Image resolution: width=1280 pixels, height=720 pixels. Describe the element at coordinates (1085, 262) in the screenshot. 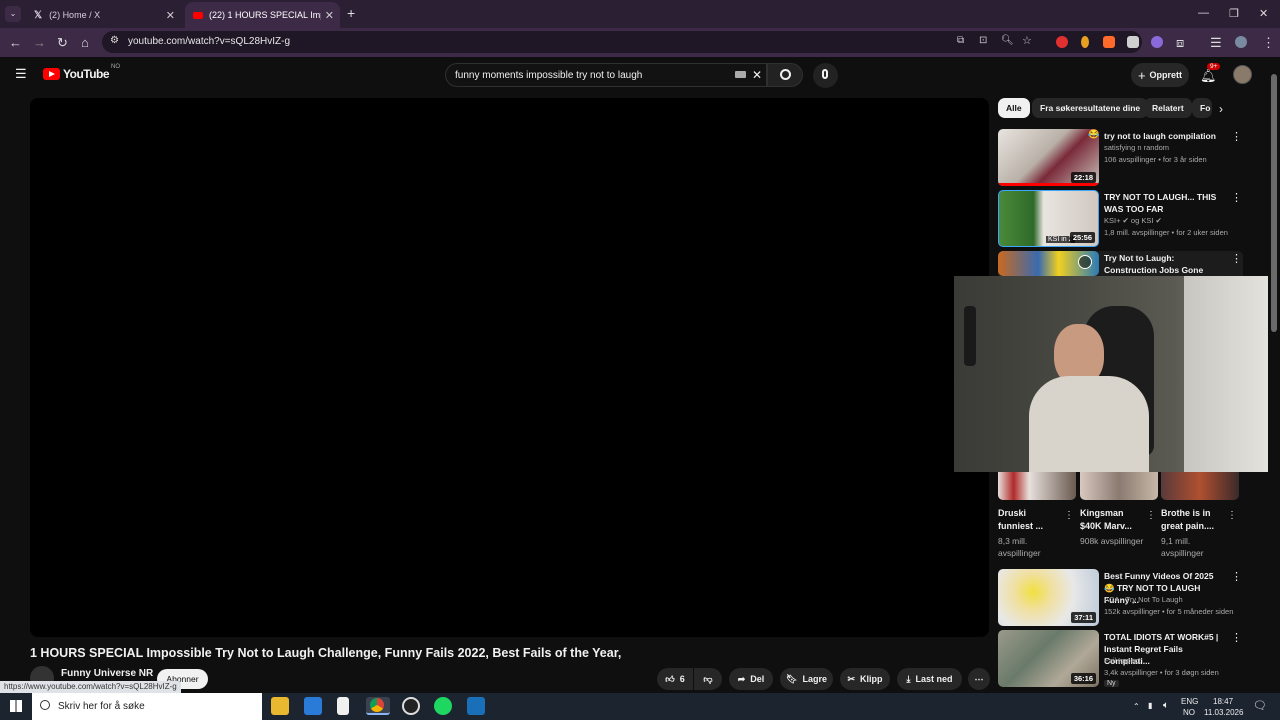

I see `watch-later-icon` at that location.